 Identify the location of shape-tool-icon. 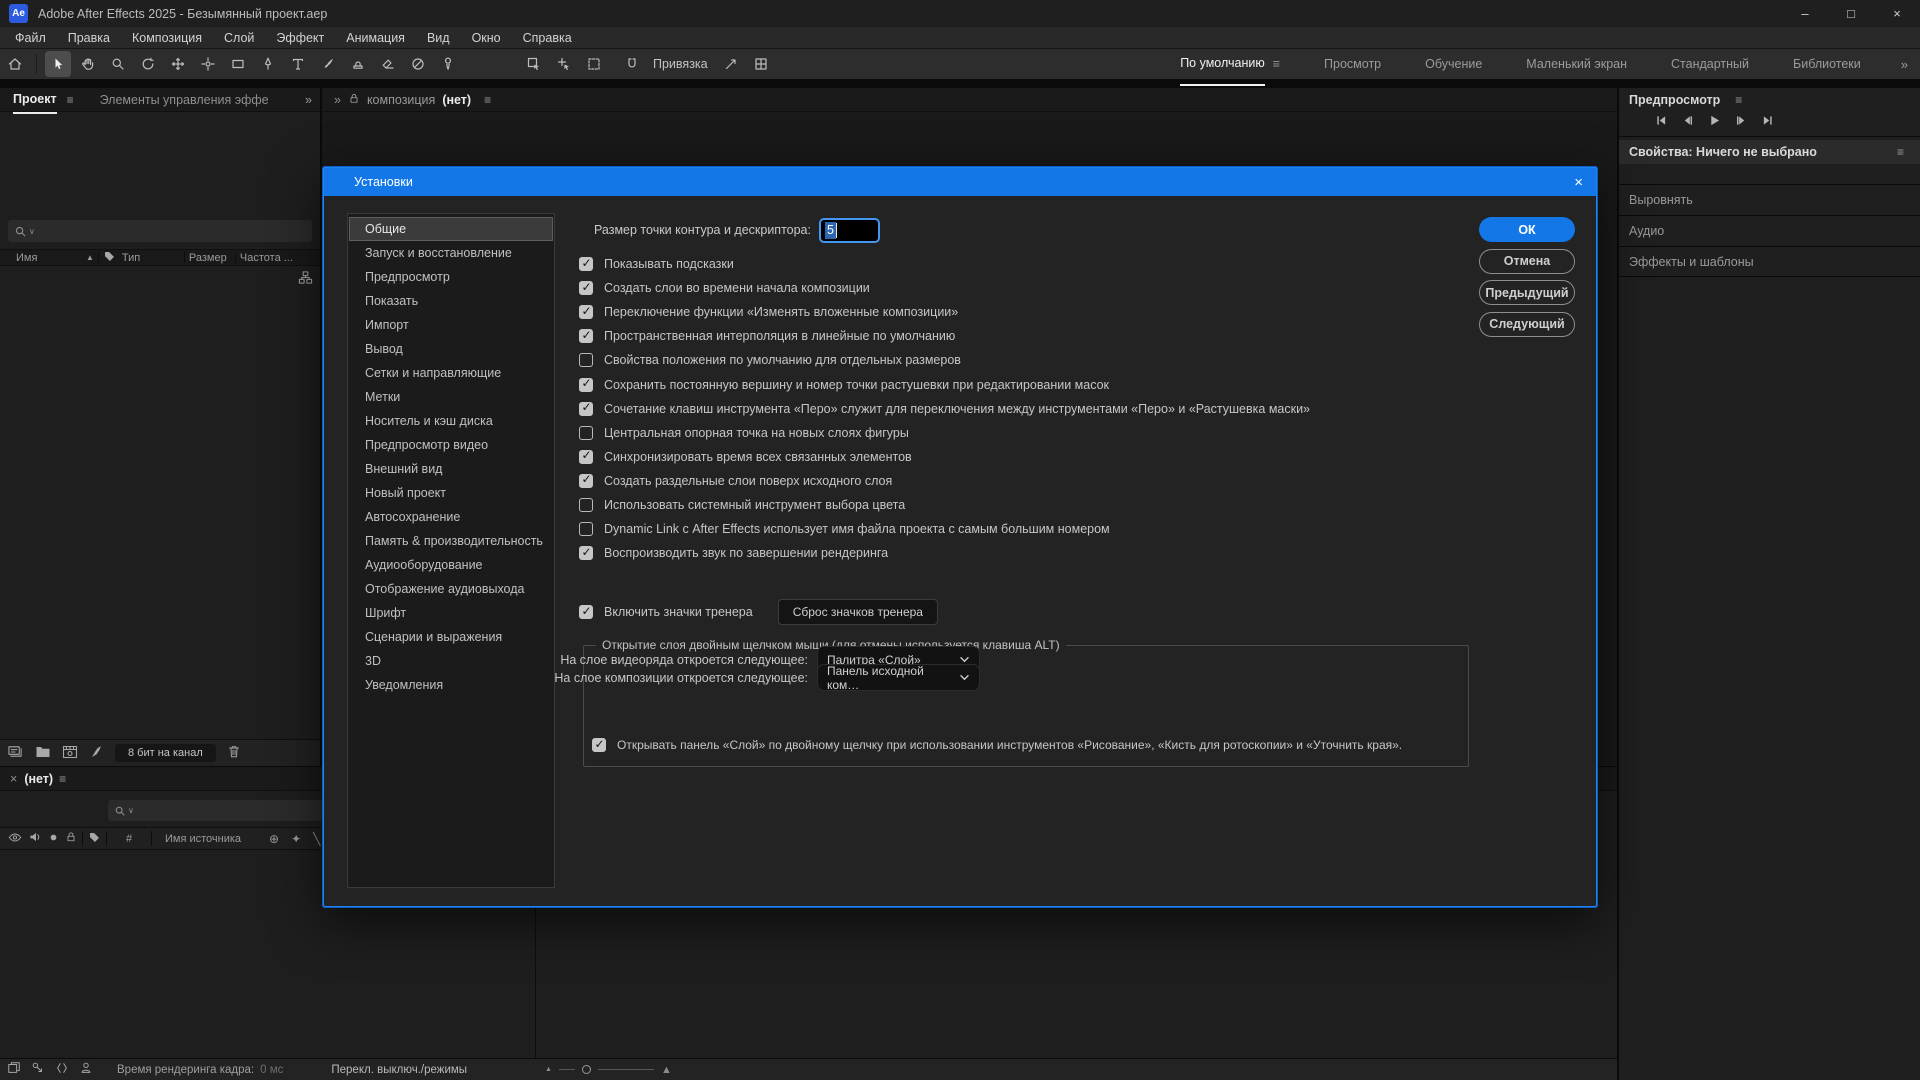
(238, 64).